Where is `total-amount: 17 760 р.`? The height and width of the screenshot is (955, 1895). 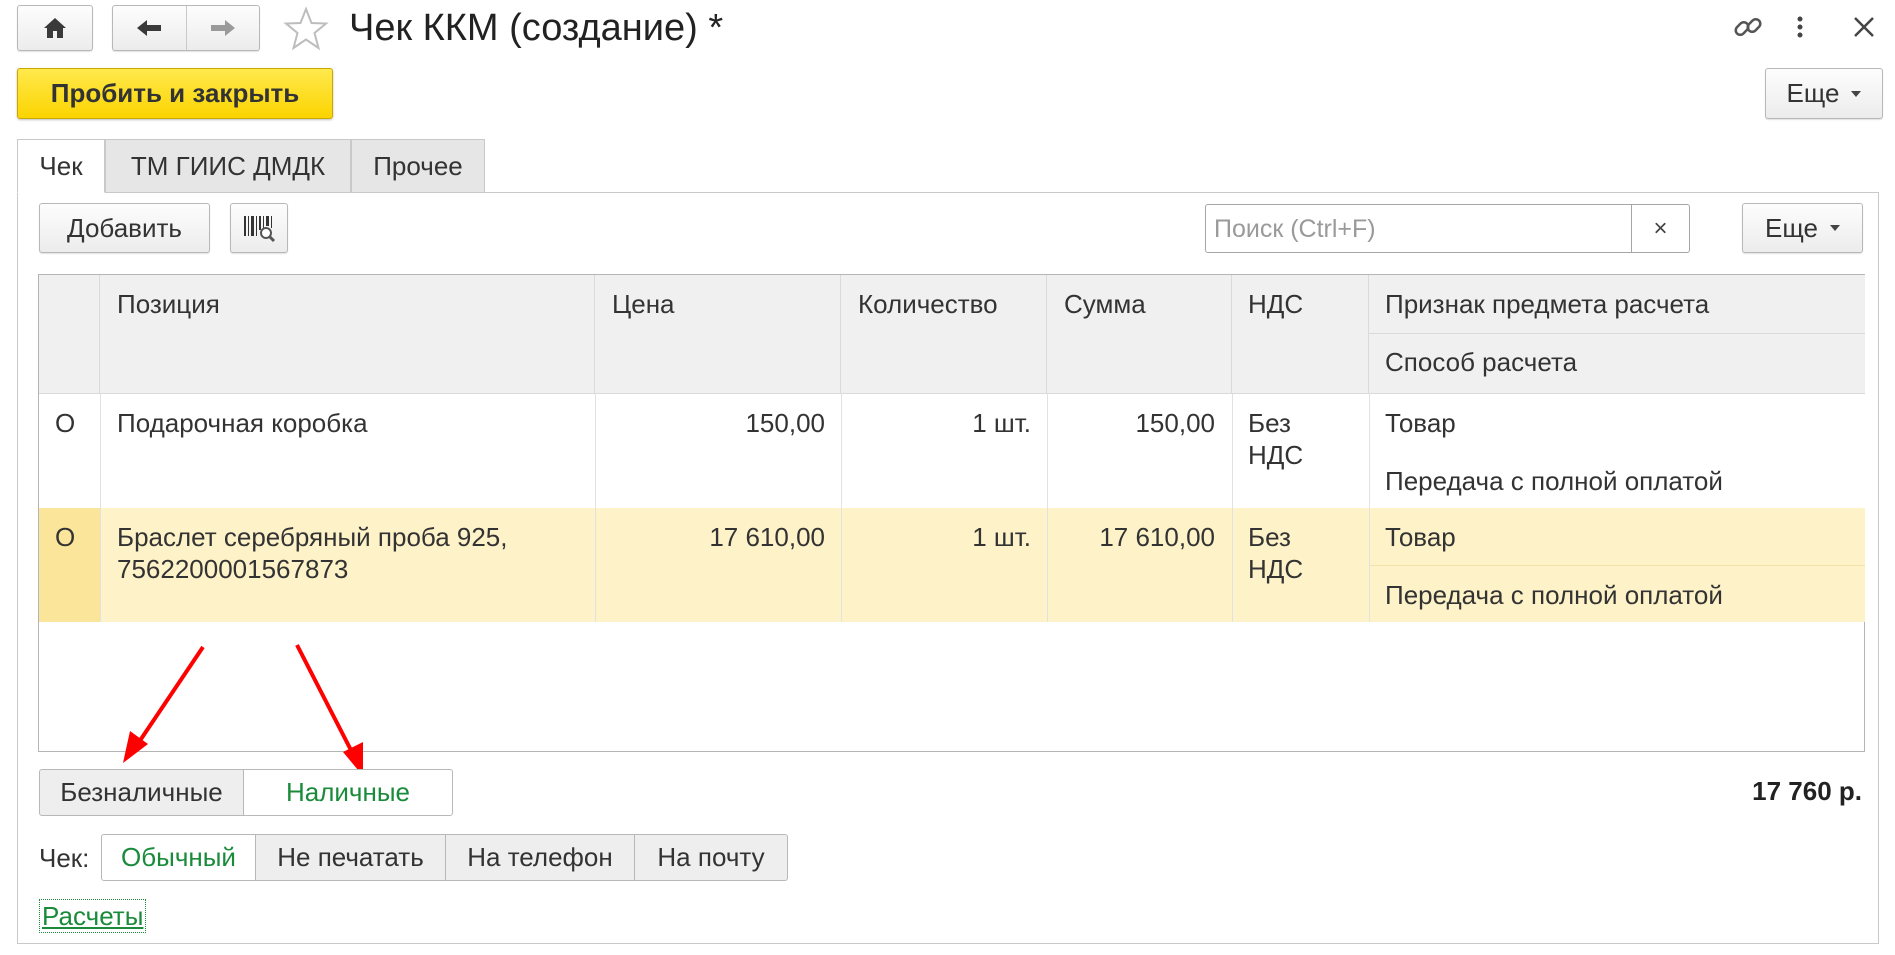 total-amount: 17 760 р. is located at coordinates (1807, 791).